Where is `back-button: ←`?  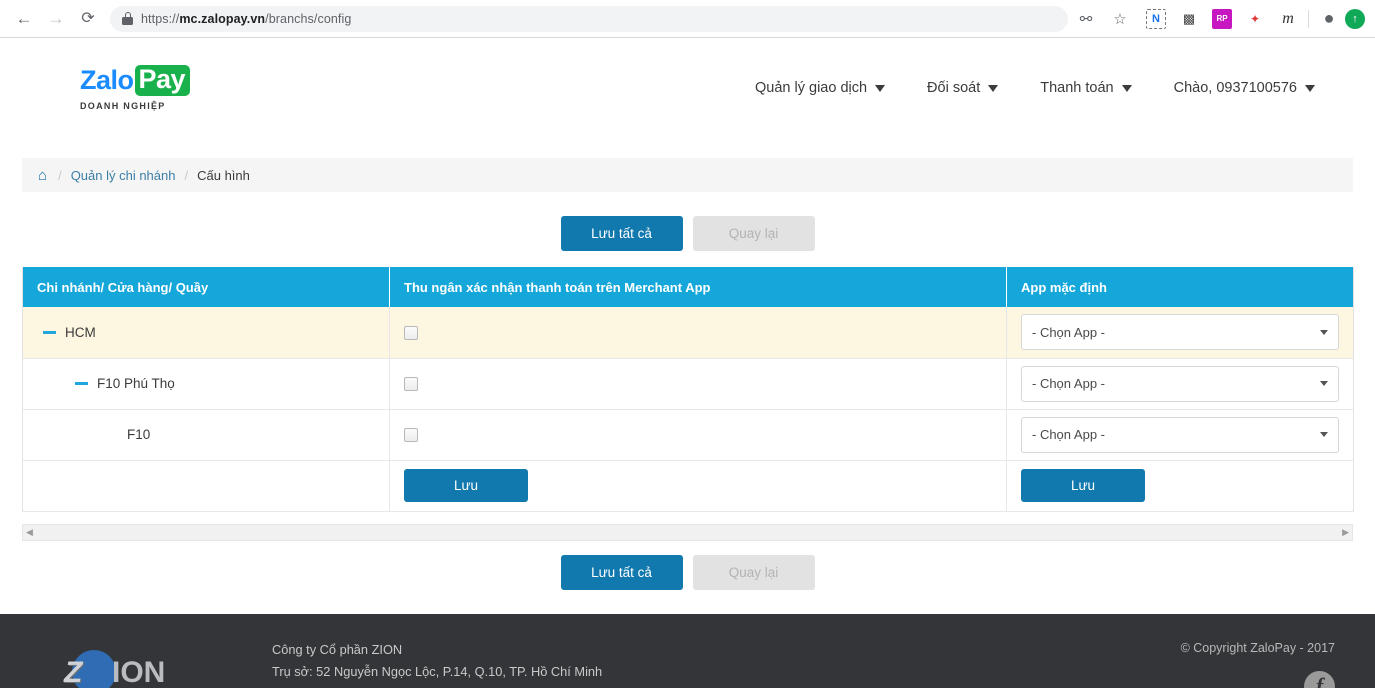
back-button: ← is located at coordinates (24, 19).